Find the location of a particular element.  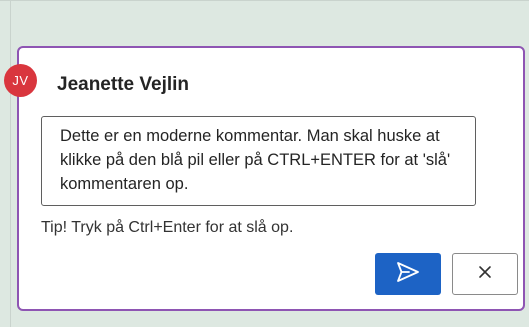

send-icon is located at coordinates (408, 274).